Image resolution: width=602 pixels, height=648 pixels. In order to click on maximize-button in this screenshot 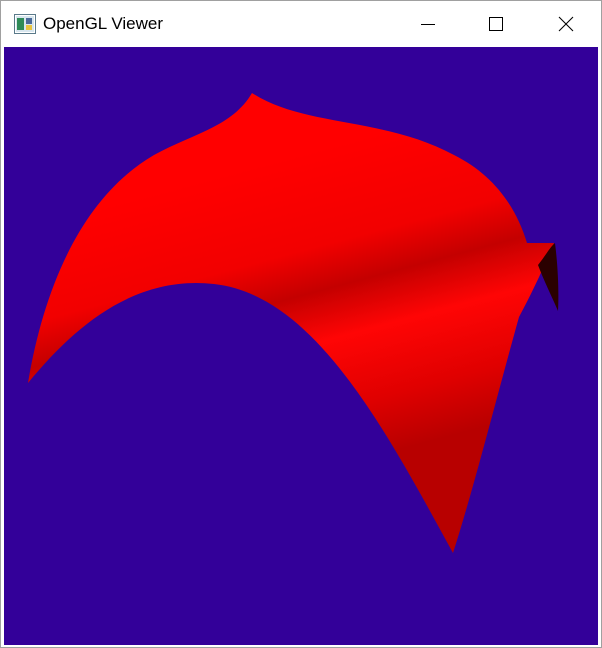, I will do `click(496, 23)`.